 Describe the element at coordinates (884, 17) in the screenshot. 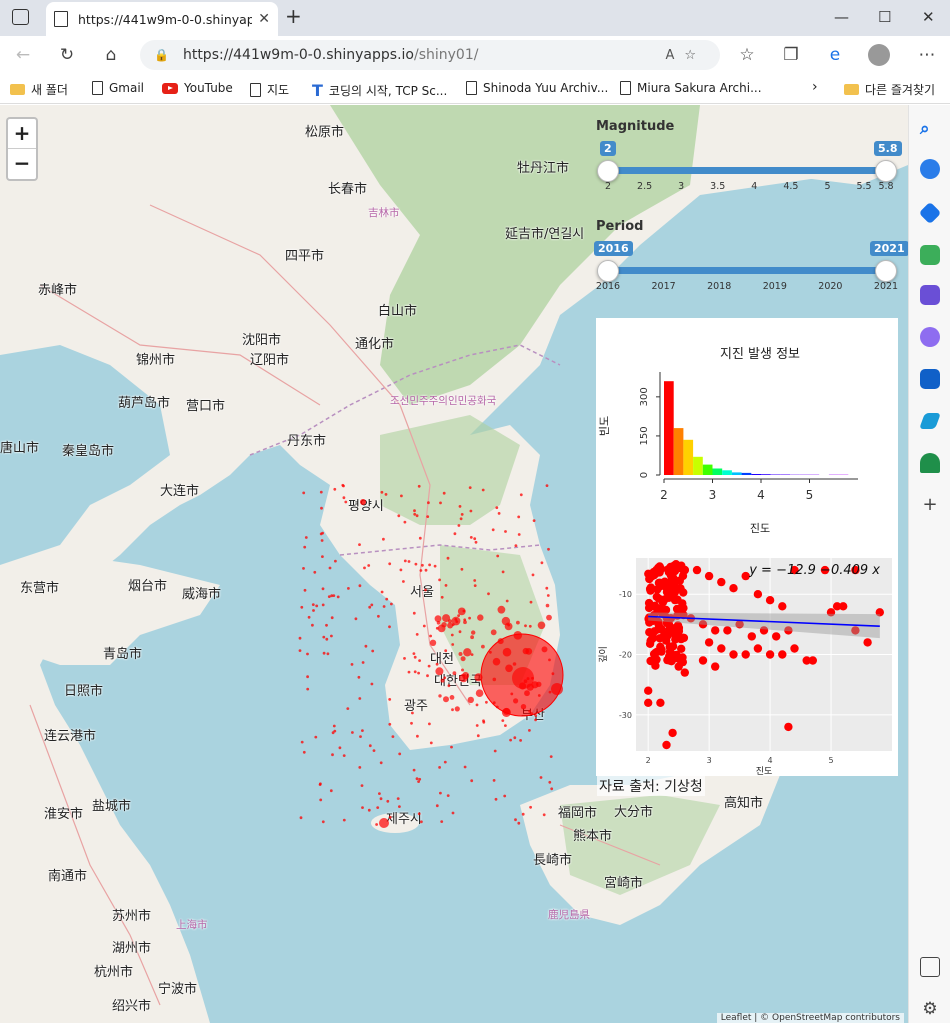

I see `maximize-icon: ☐` at that location.